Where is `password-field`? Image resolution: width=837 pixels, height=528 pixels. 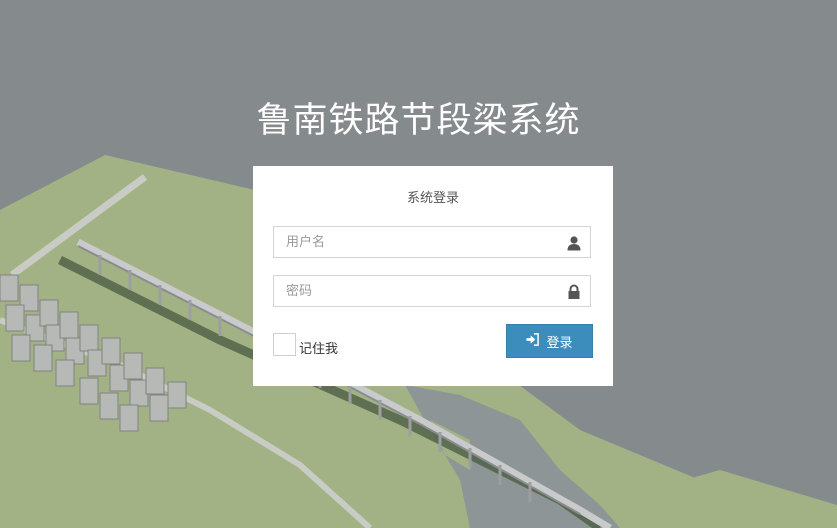 password-field is located at coordinates (432, 291).